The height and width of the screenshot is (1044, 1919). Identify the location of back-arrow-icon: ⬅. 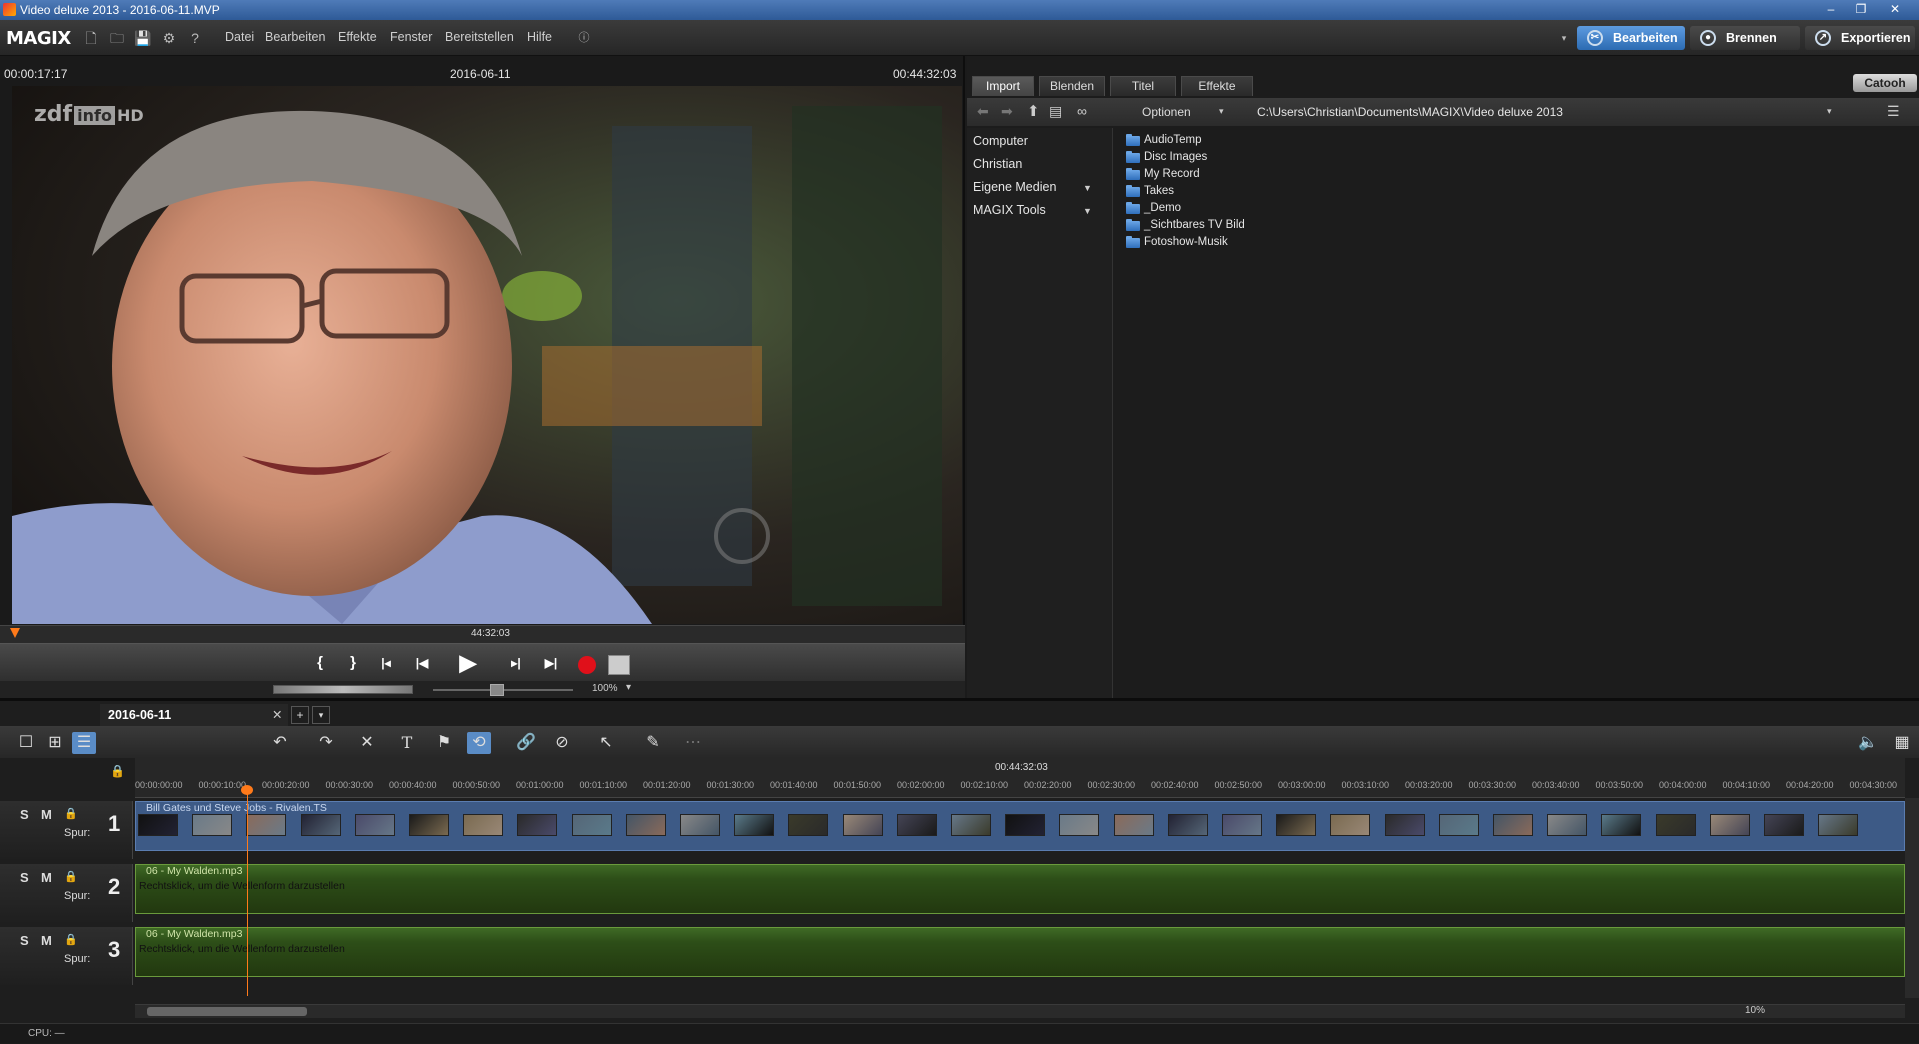
(983, 111).